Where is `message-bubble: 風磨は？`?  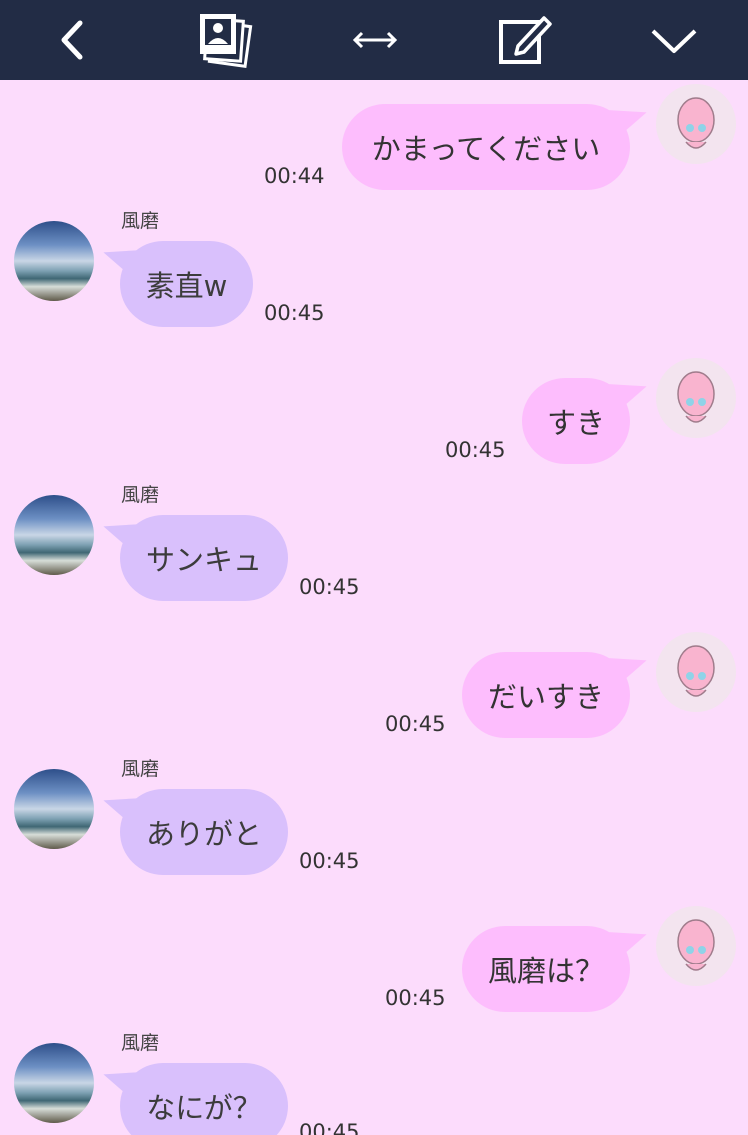
message-bubble: 風磨は？ is located at coordinates (546, 969).